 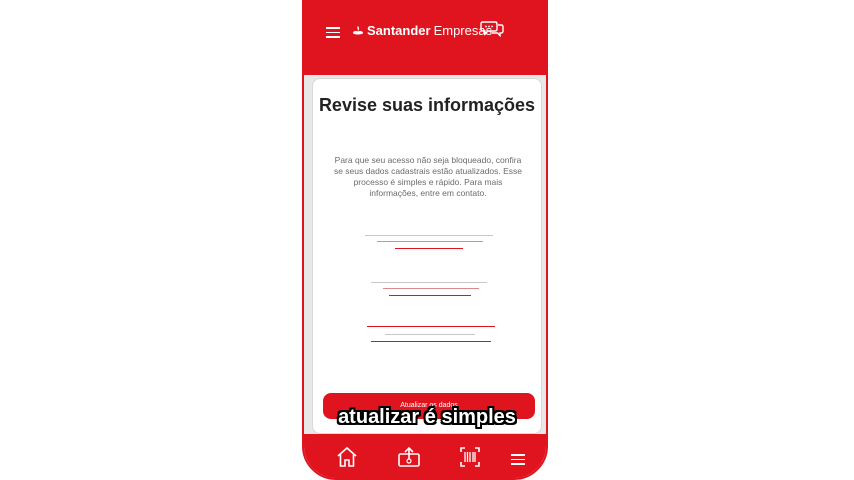 I want to click on video-caption: atualizar é simples, so click(x=427, y=417).